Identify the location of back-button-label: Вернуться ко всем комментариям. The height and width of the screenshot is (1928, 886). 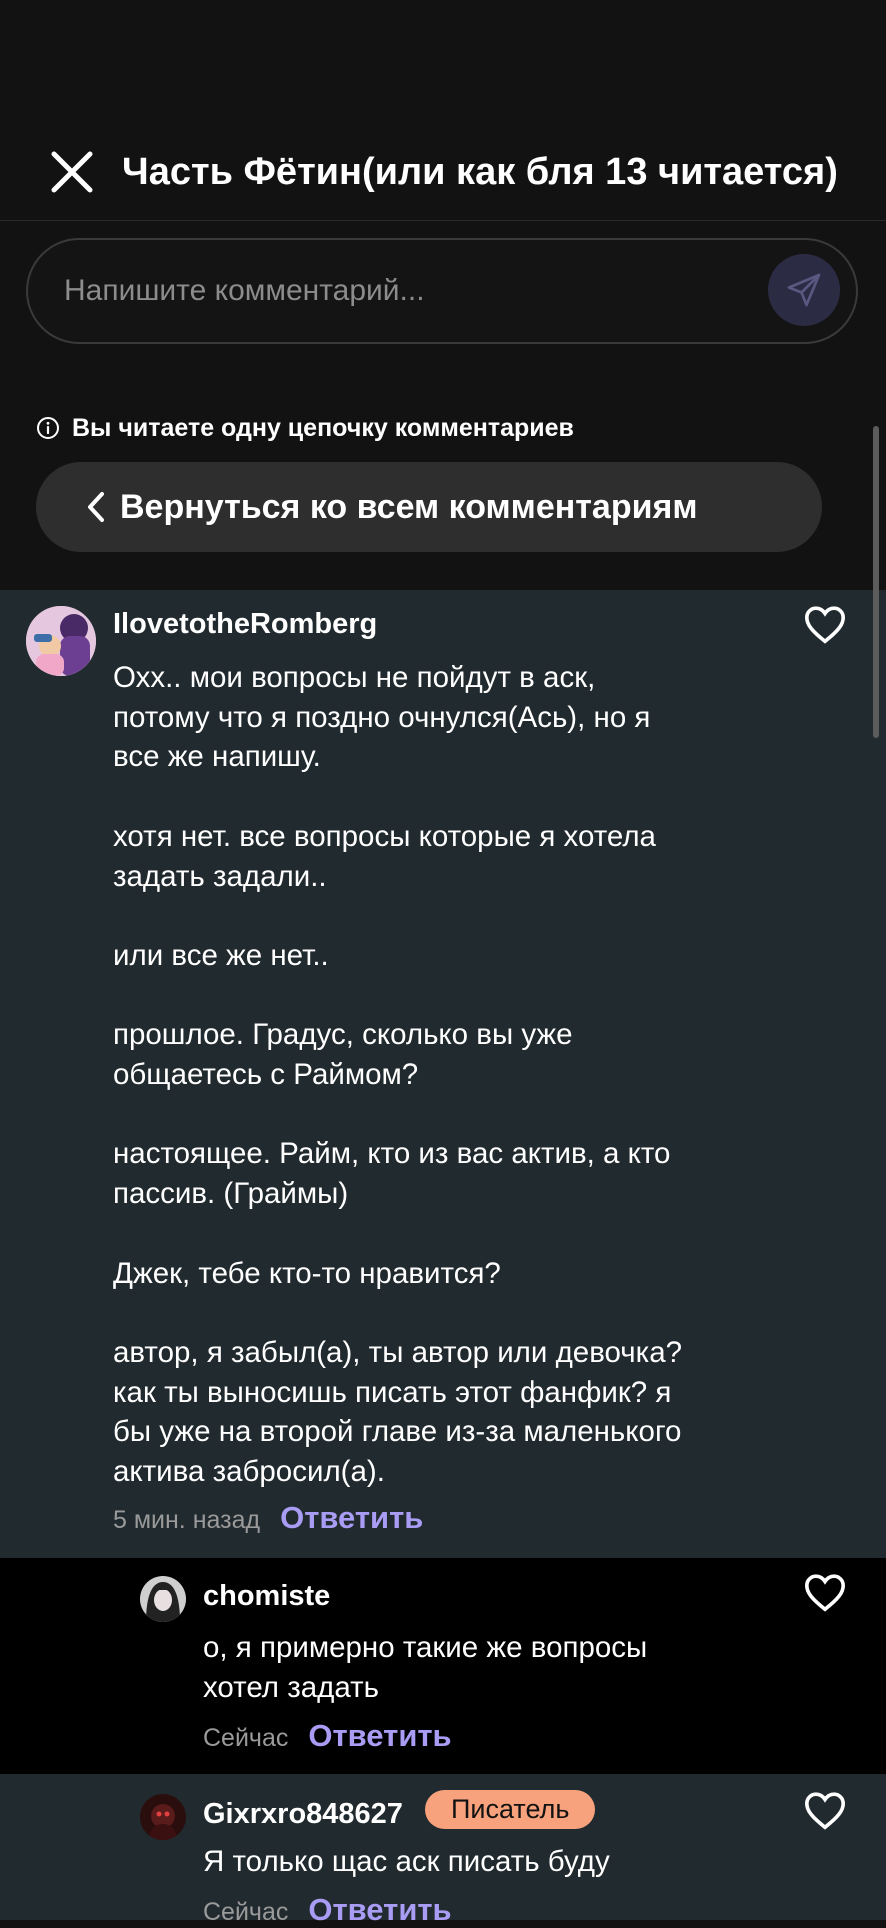
(409, 506).